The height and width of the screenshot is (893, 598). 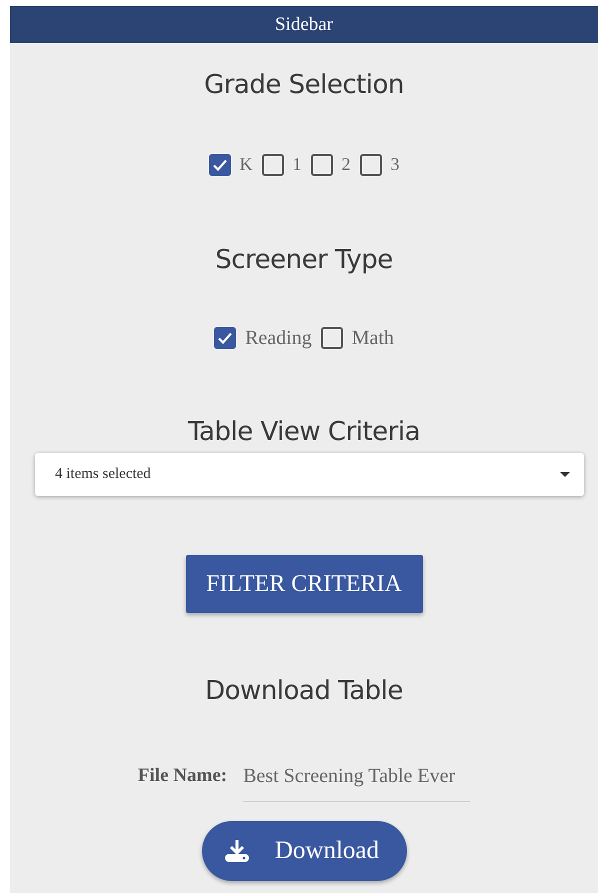 I want to click on download-icon, so click(x=237, y=850).